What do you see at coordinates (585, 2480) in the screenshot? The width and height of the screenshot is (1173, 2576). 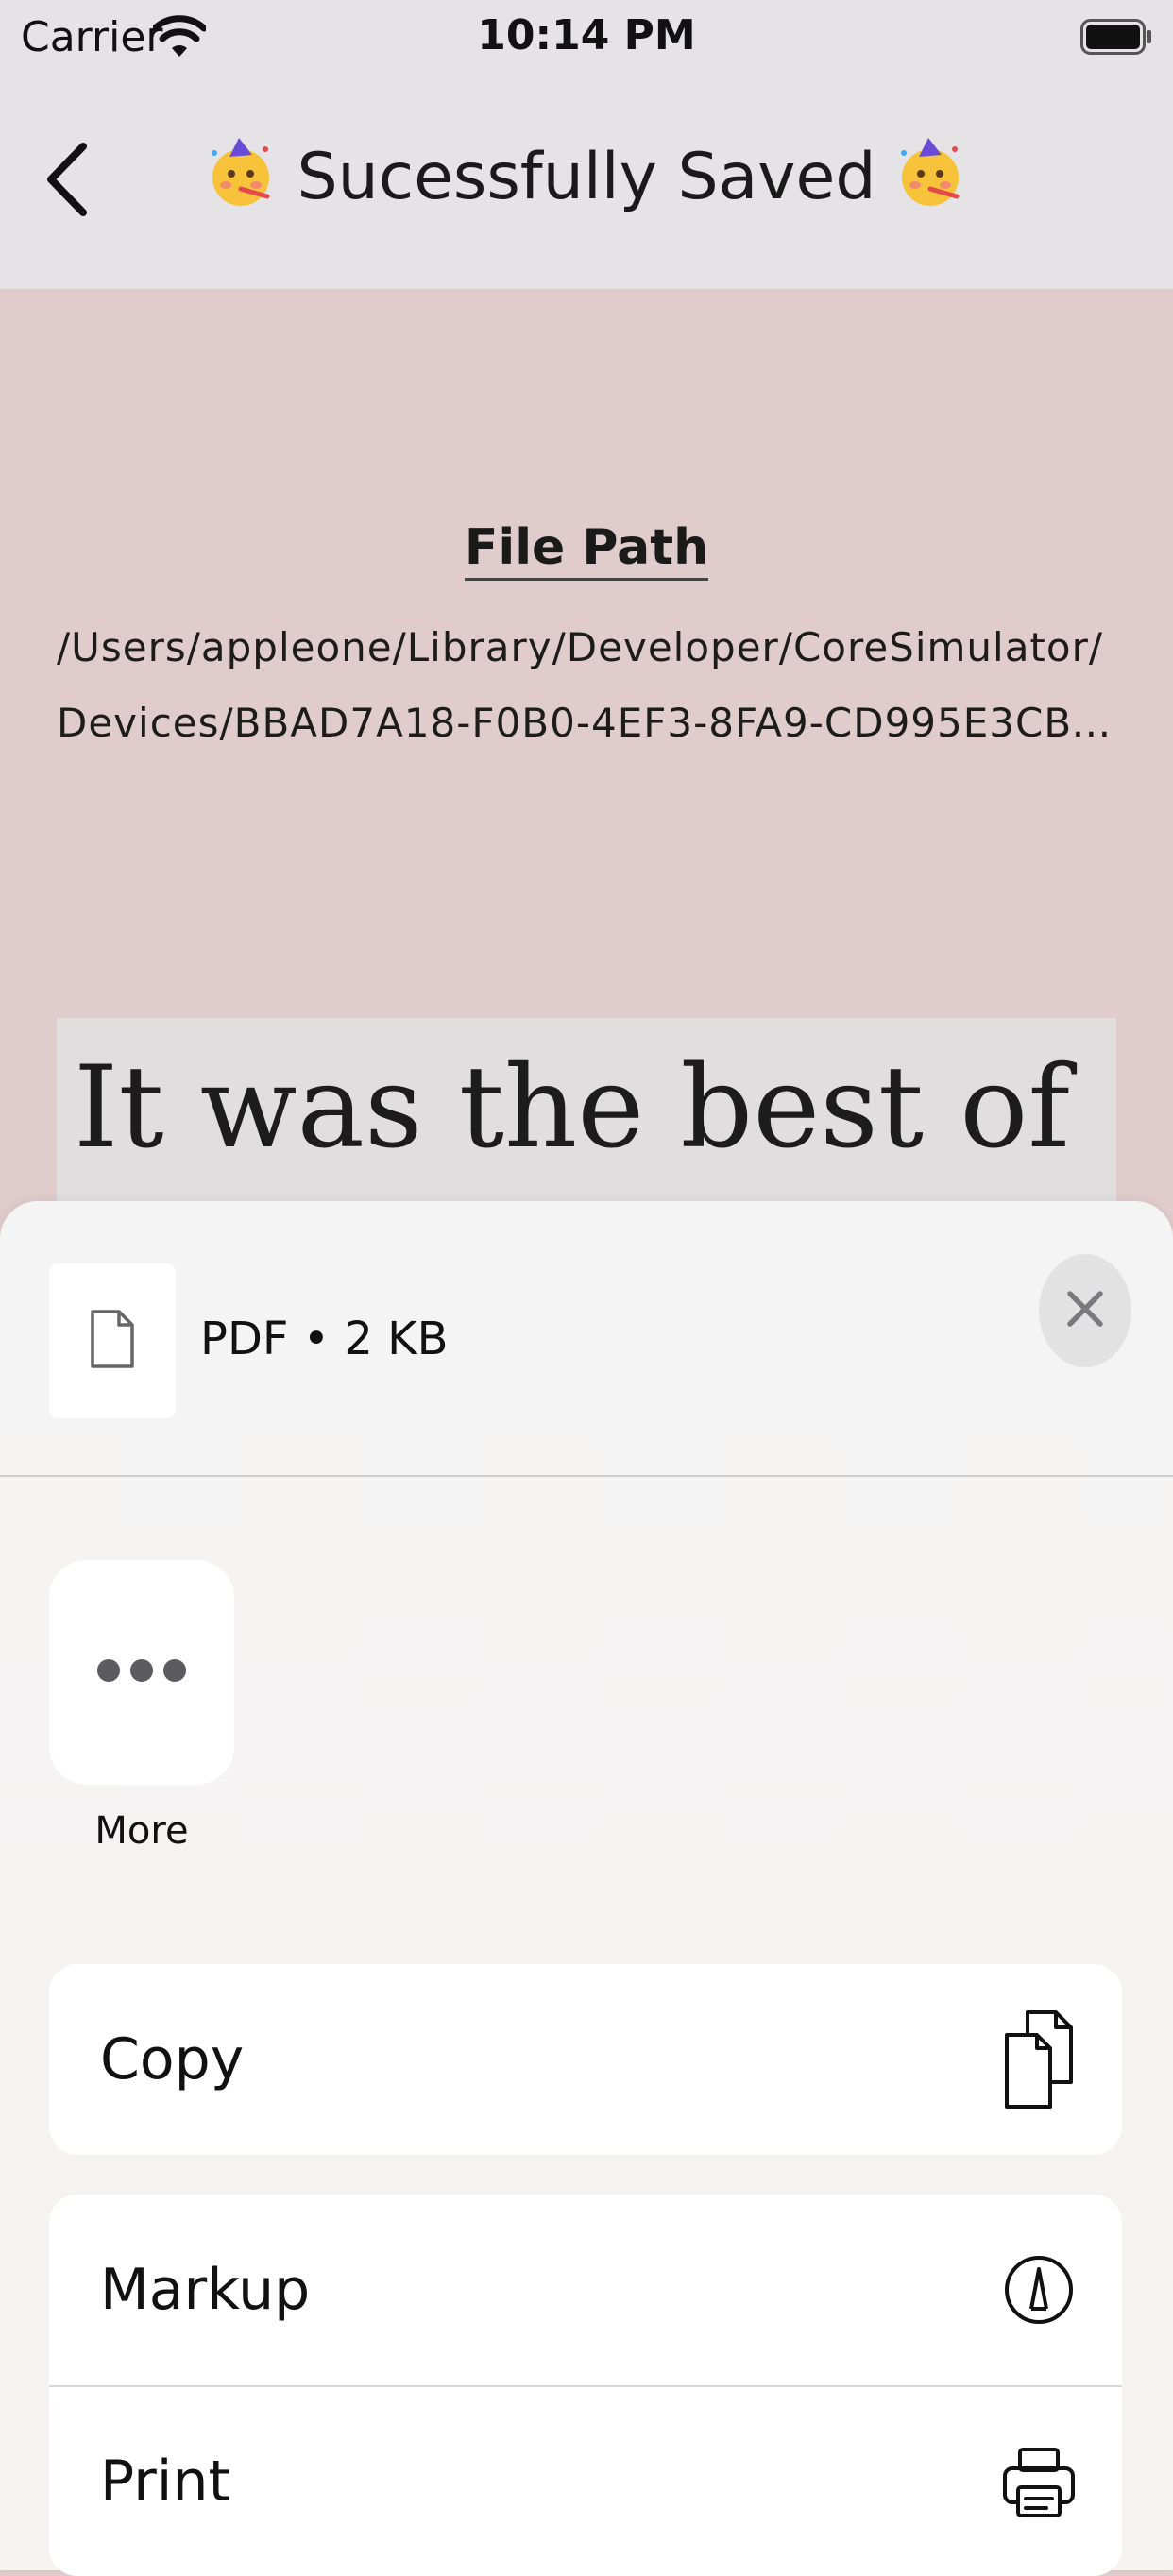 I see `print-action: Print` at bounding box center [585, 2480].